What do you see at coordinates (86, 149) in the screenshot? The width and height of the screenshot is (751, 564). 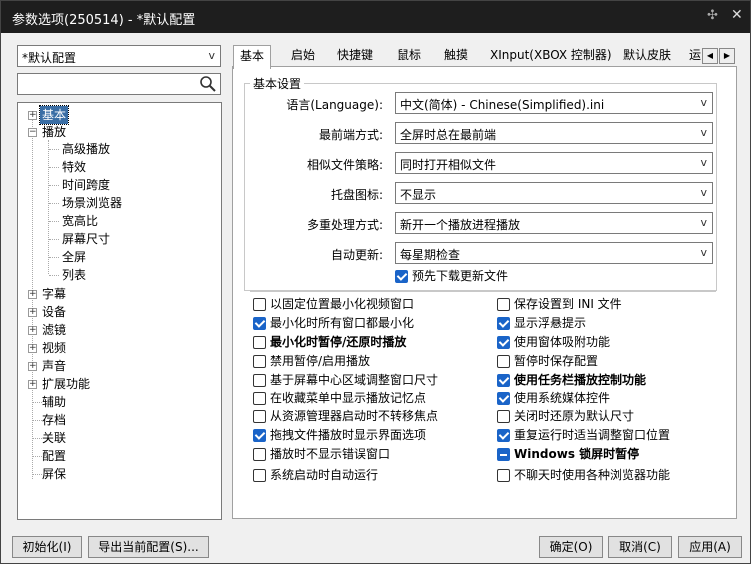 I see `tree-item-advanced-playback: 高级播放` at bounding box center [86, 149].